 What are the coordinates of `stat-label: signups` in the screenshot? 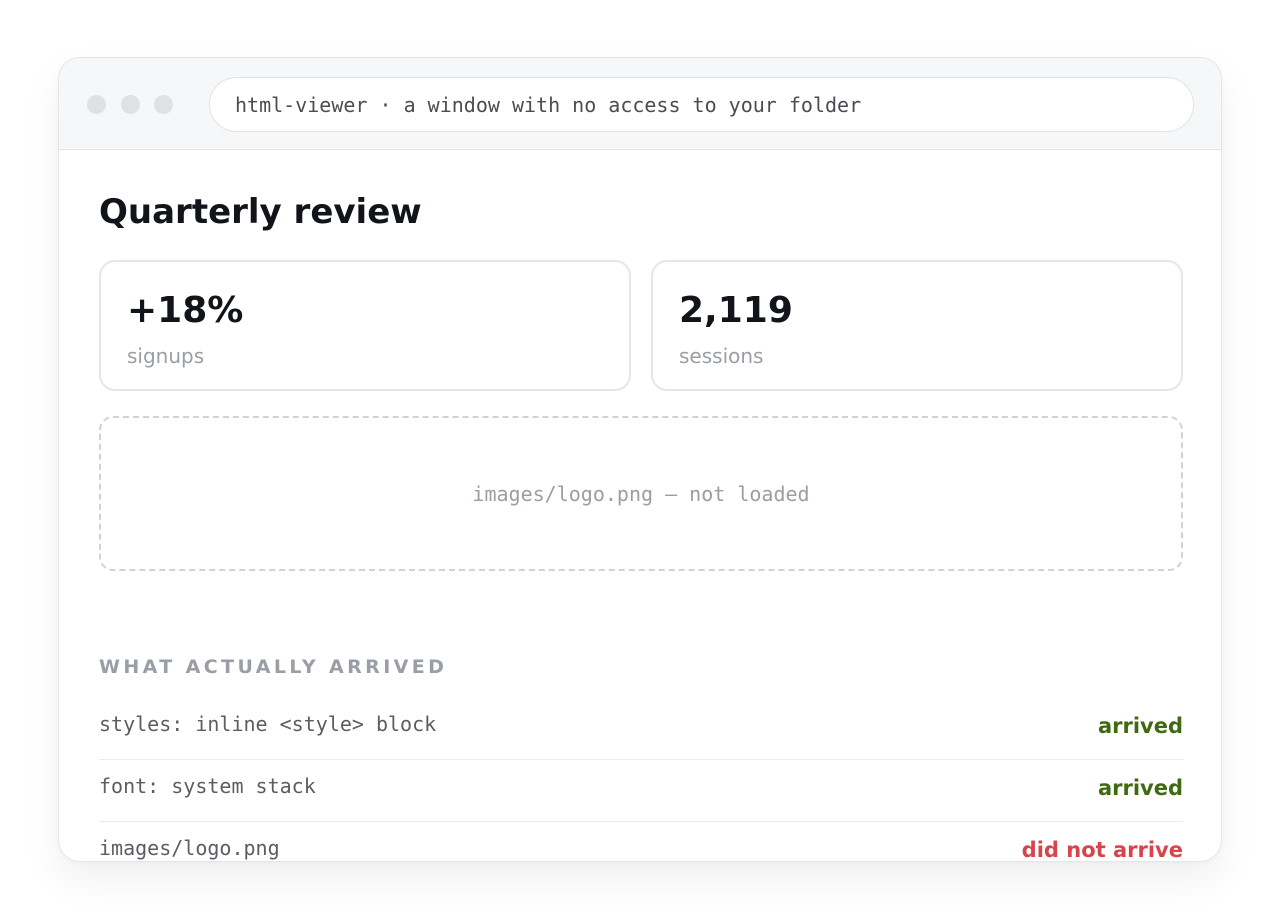 It's located at (166, 356).